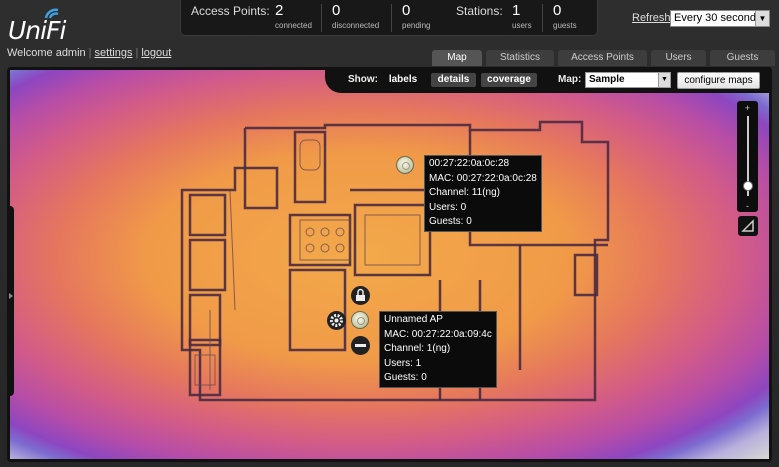 The width and height of the screenshot is (779, 467). I want to click on guests-value: 0, so click(557, 10).